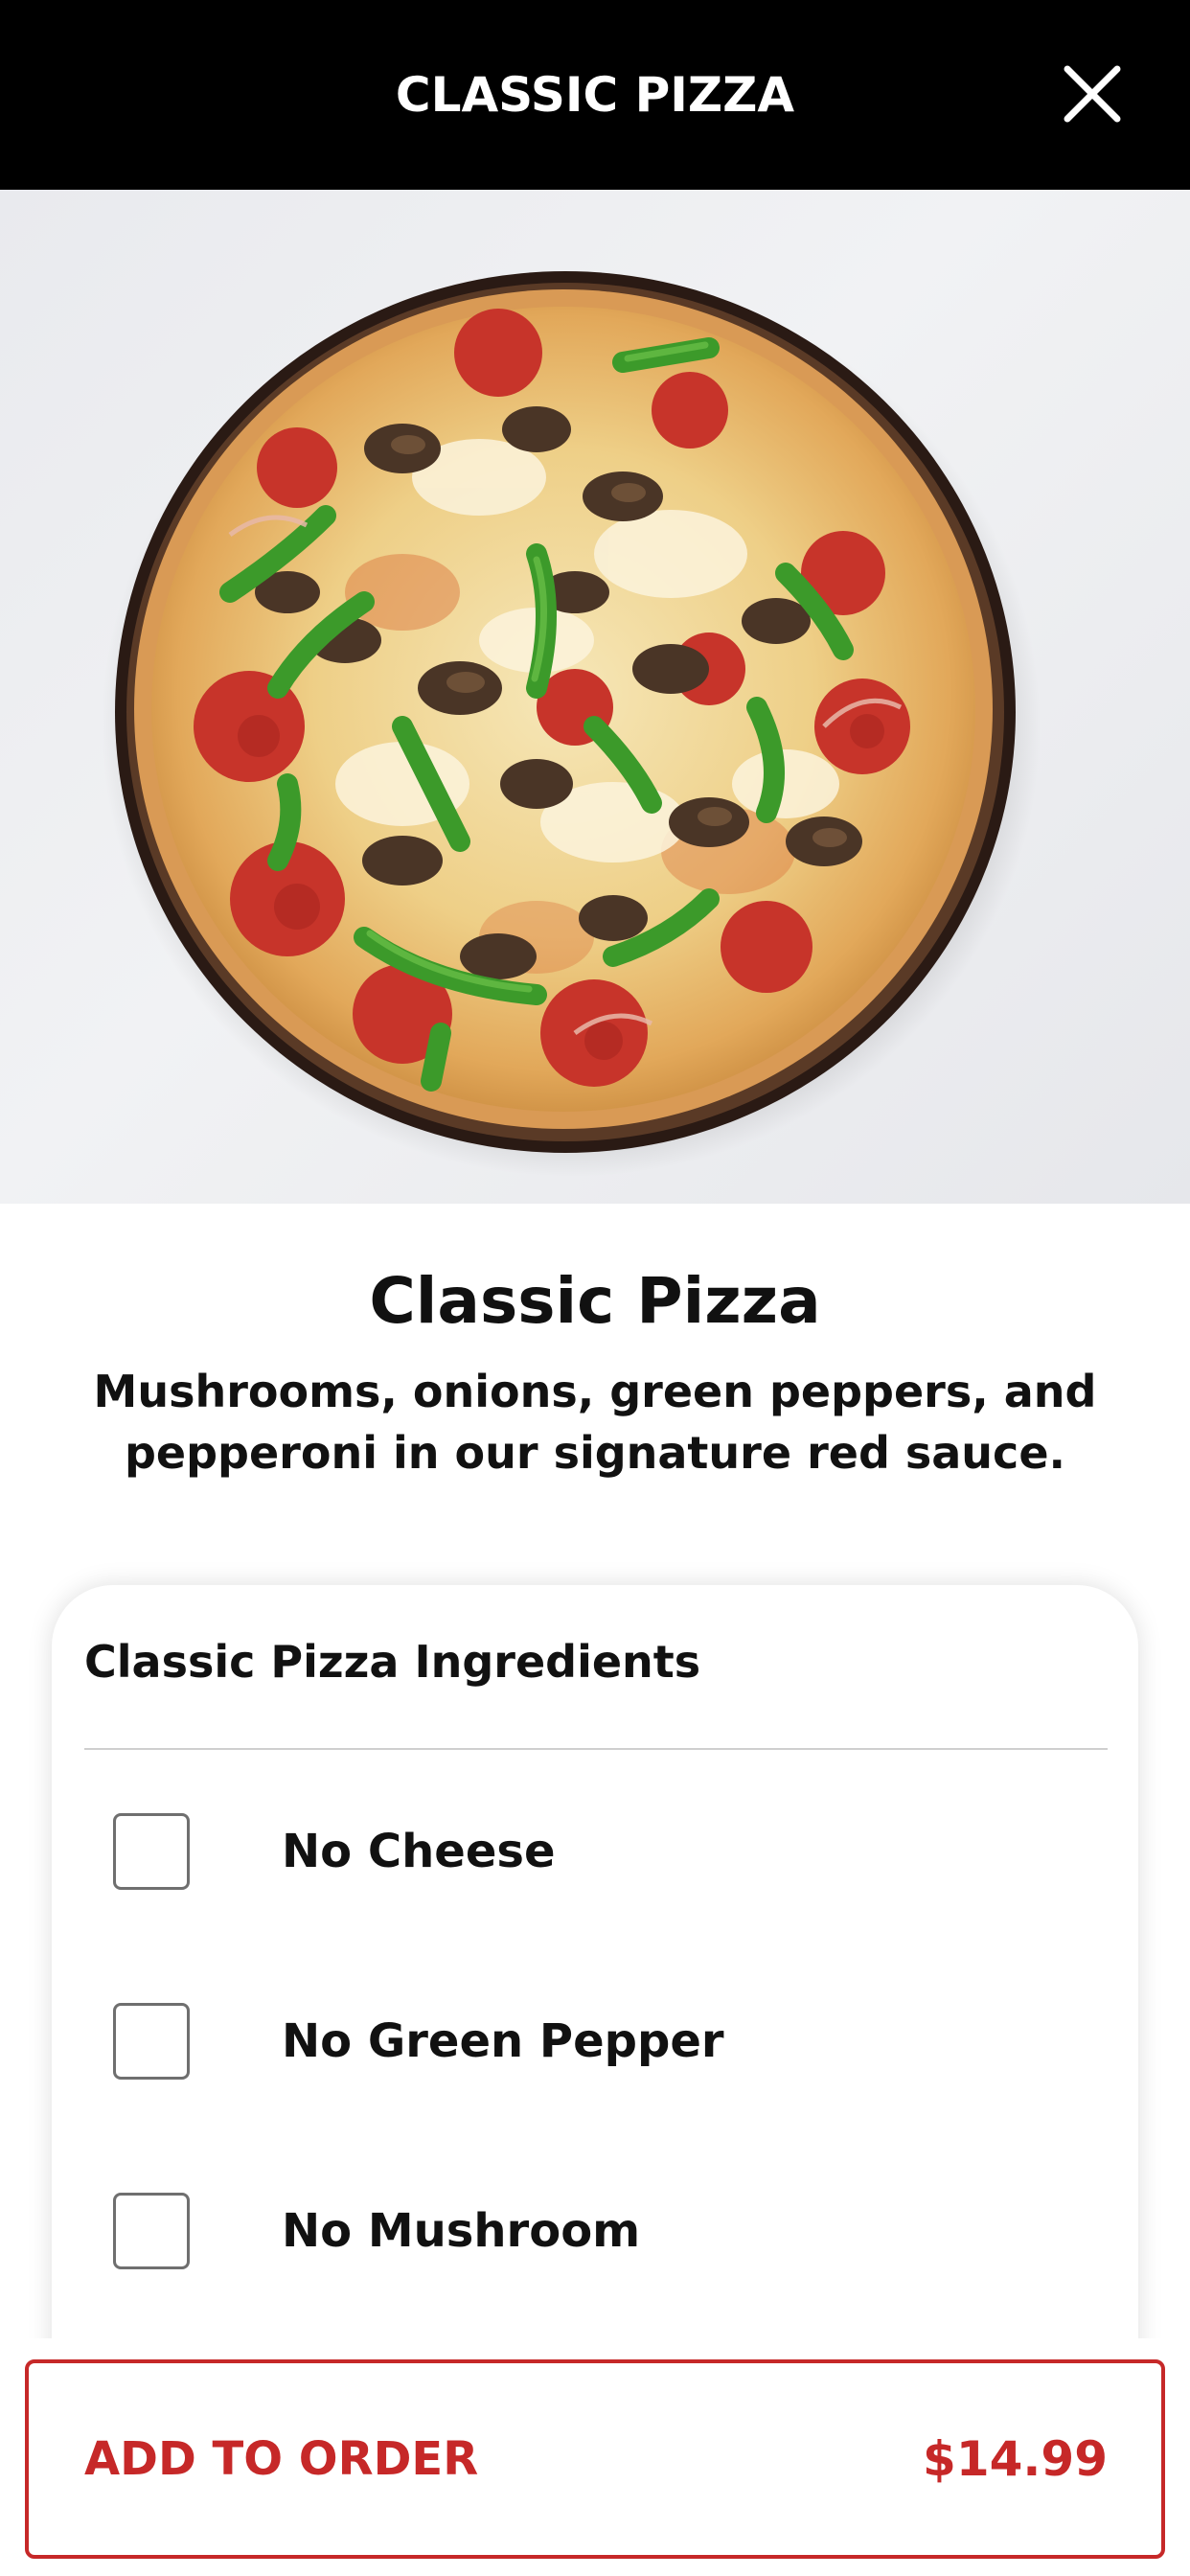 This screenshot has height=2576, width=1190. I want to click on close-icon, so click(1093, 94).